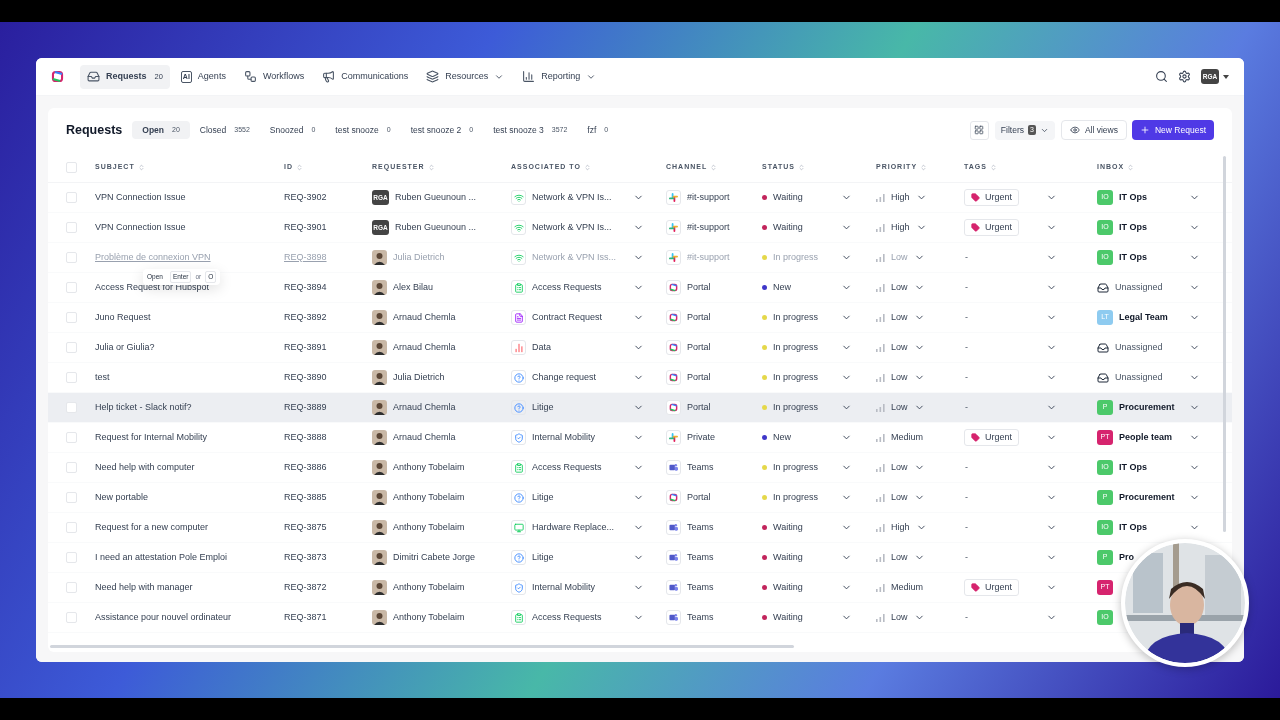 The height and width of the screenshot is (720, 1280). I want to click on subject-cell: Need help with computer, so click(189, 467).